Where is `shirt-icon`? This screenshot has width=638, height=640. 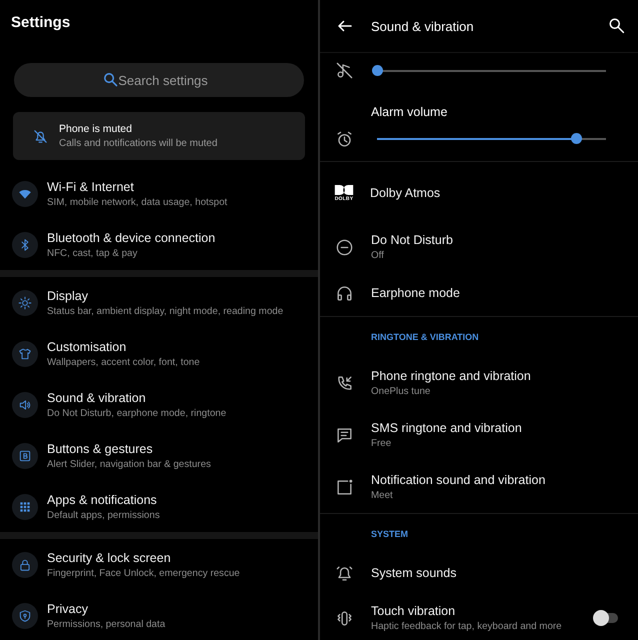 shirt-icon is located at coordinates (25, 353).